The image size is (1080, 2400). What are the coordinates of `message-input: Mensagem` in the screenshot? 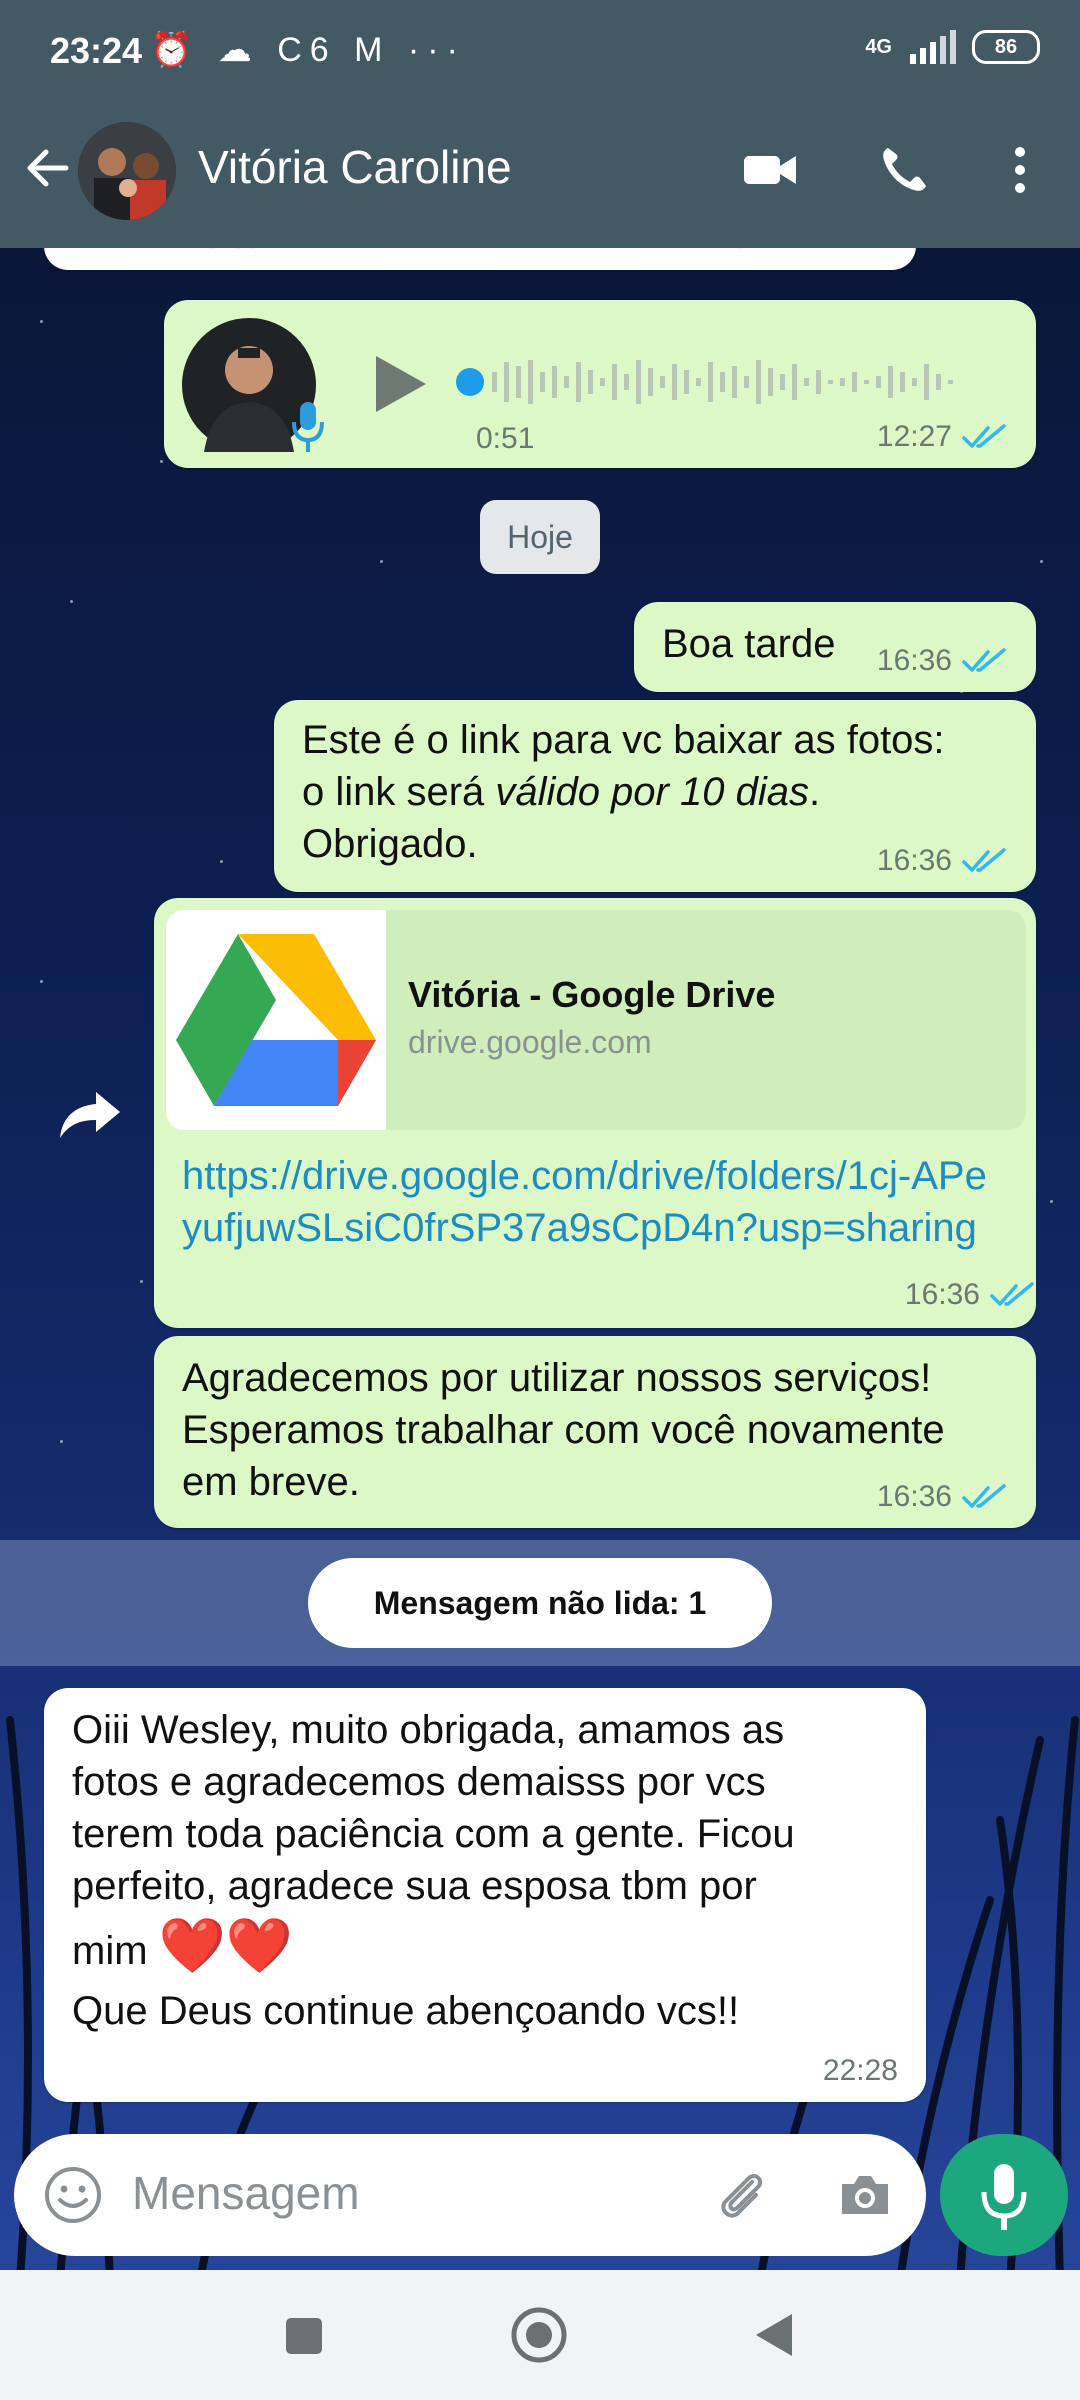 It's located at (246, 2193).